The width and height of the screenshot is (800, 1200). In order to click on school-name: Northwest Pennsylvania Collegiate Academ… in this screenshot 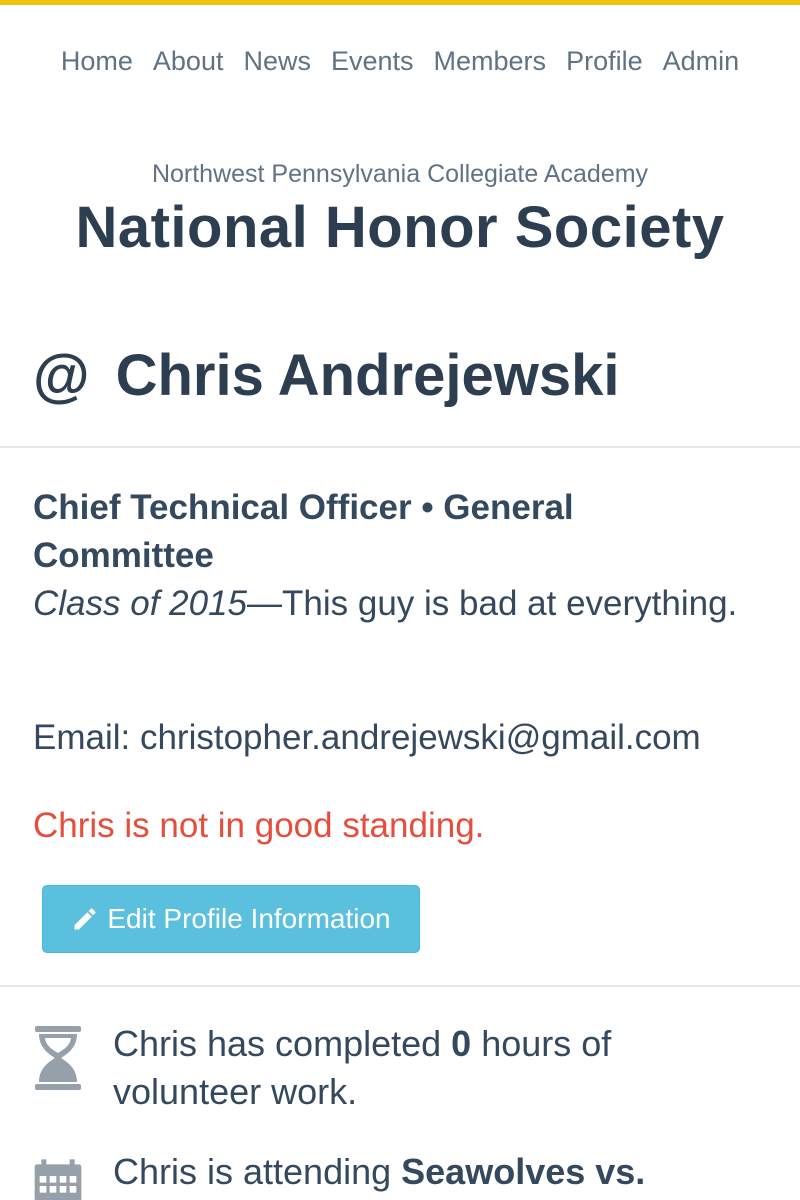, I will do `click(400, 174)`.